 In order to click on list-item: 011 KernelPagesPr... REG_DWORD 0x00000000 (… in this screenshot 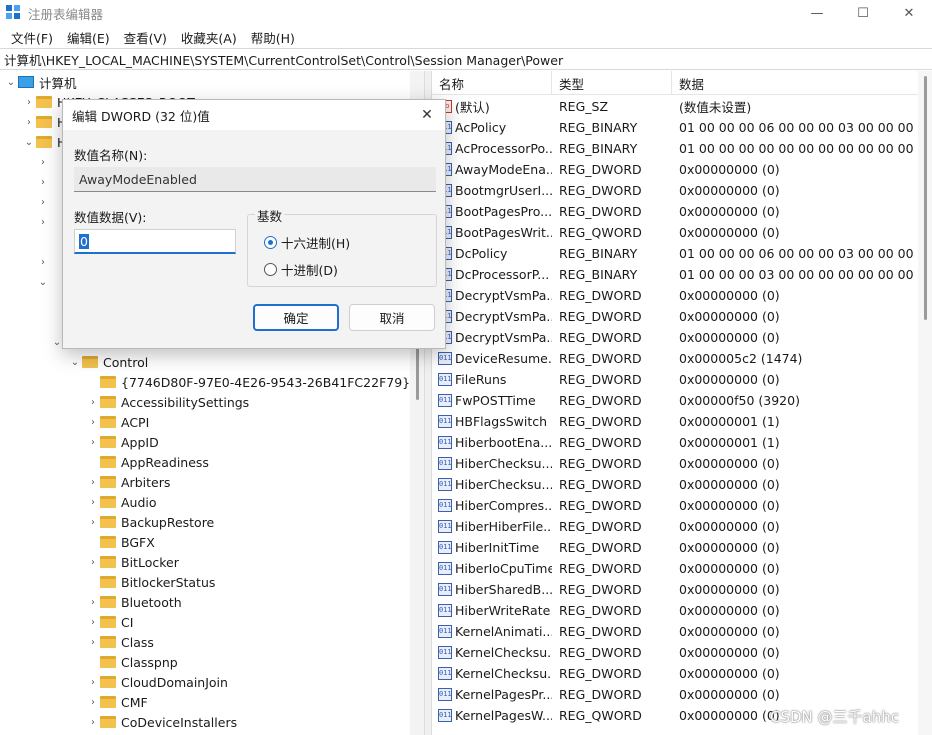, I will do `click(682, 694)`.